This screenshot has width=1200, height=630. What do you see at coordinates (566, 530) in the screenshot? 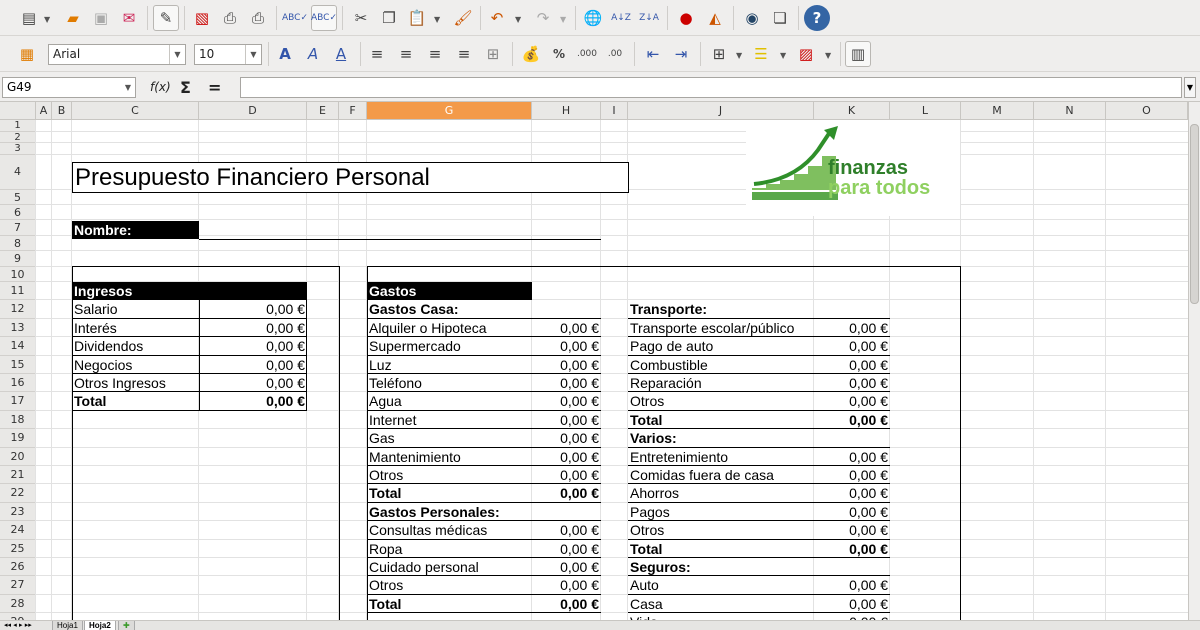
I see `gastos-personales-value: 0,00 €` at bounding box center [566, 530].